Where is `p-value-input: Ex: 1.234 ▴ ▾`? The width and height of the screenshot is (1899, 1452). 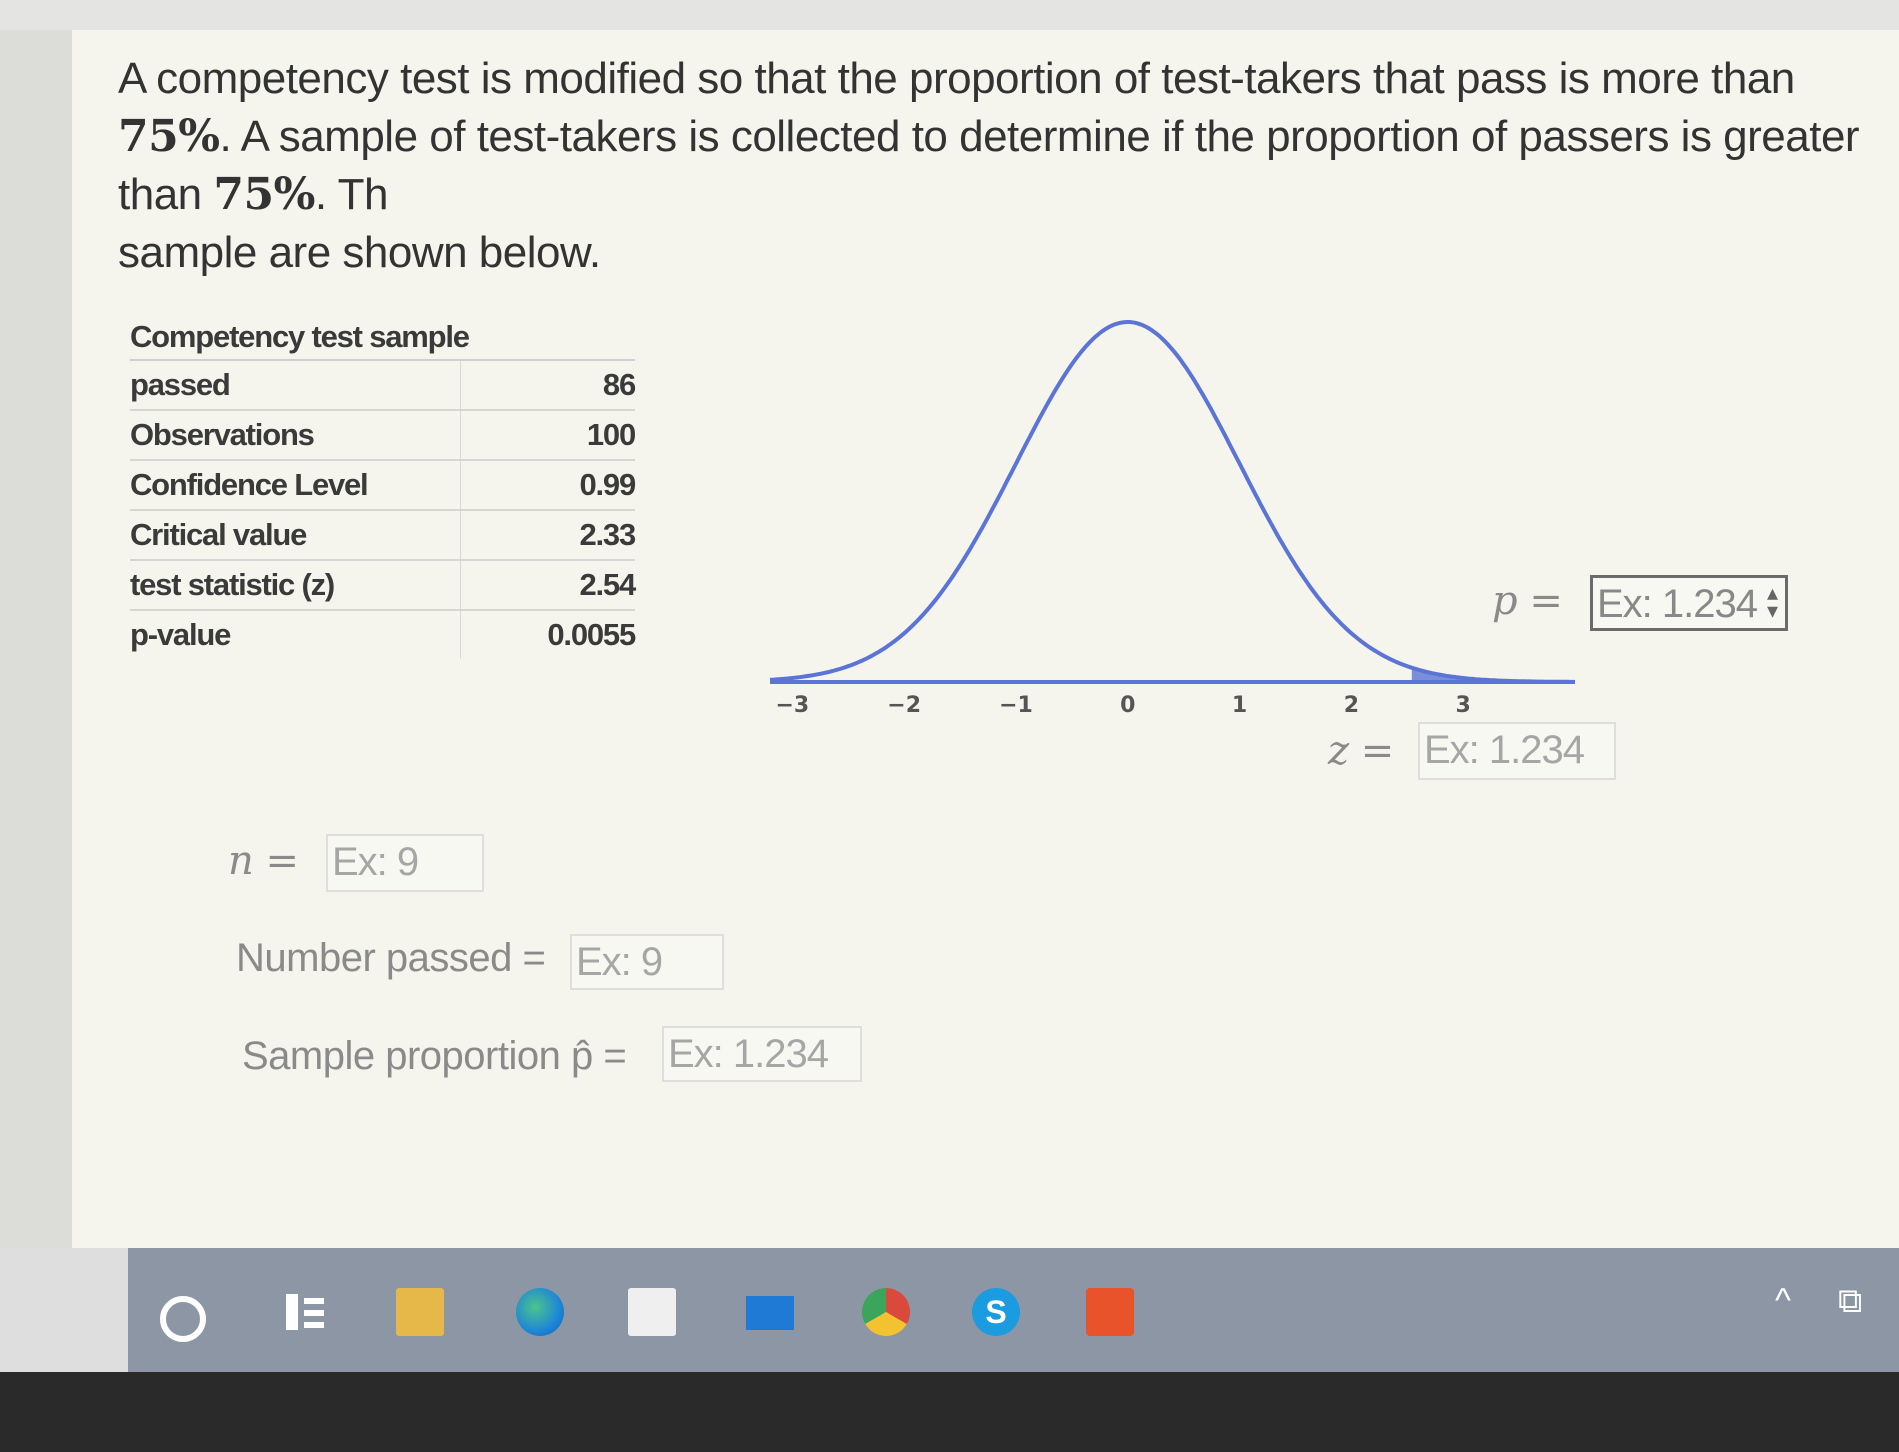 p-value-input: Ex: 1.234 ▴ ▾ is located at coordinates (1689, 603).